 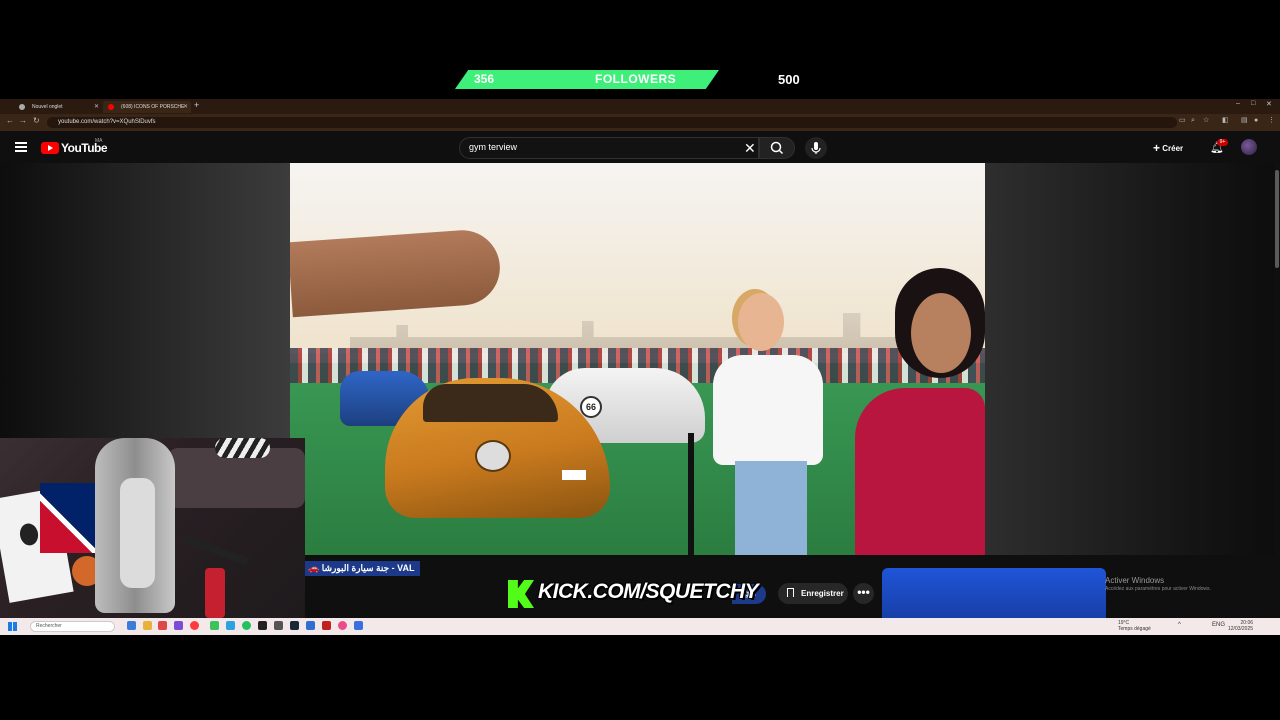 What do you see at coordinates (1277, 219) in the screenshot?
I see `scrollbar-thumb` at bounding box center [1277, 219].